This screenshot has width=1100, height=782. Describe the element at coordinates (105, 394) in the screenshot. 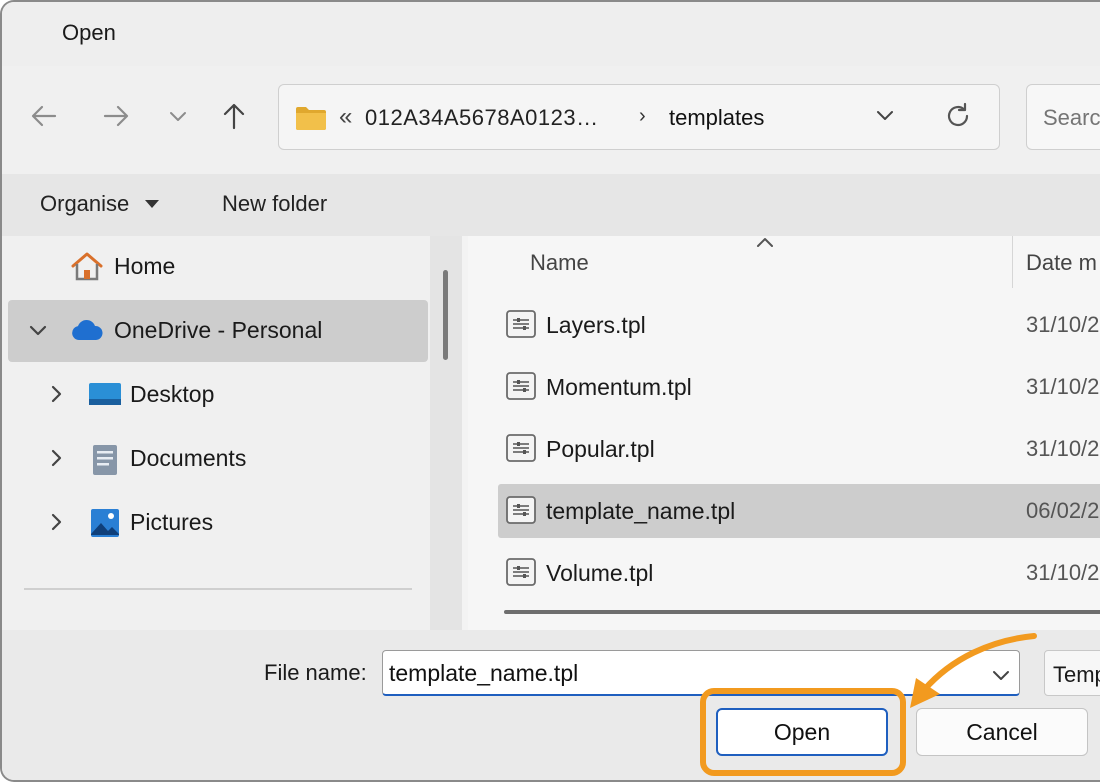

I see `desktop-icon` at that location.